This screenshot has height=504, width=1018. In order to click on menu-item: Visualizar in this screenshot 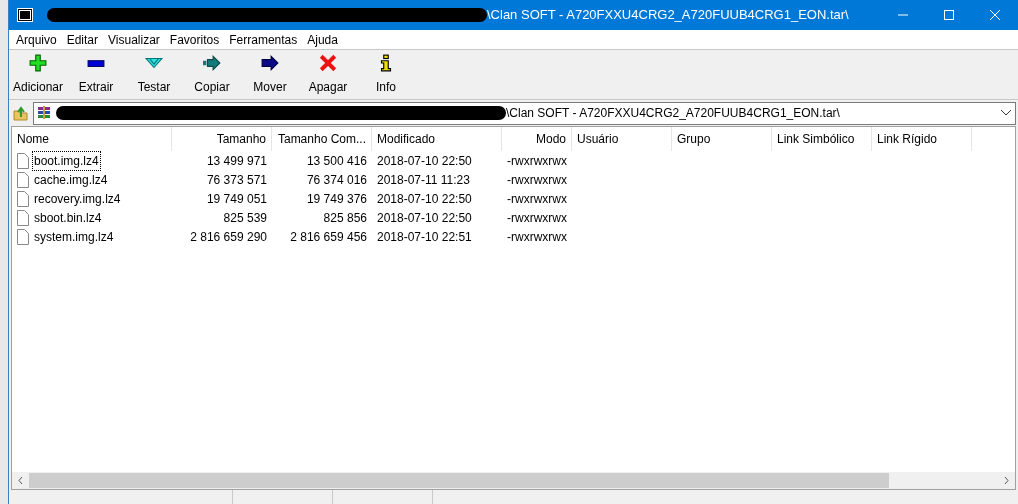, I will do `click(134, 39)`.